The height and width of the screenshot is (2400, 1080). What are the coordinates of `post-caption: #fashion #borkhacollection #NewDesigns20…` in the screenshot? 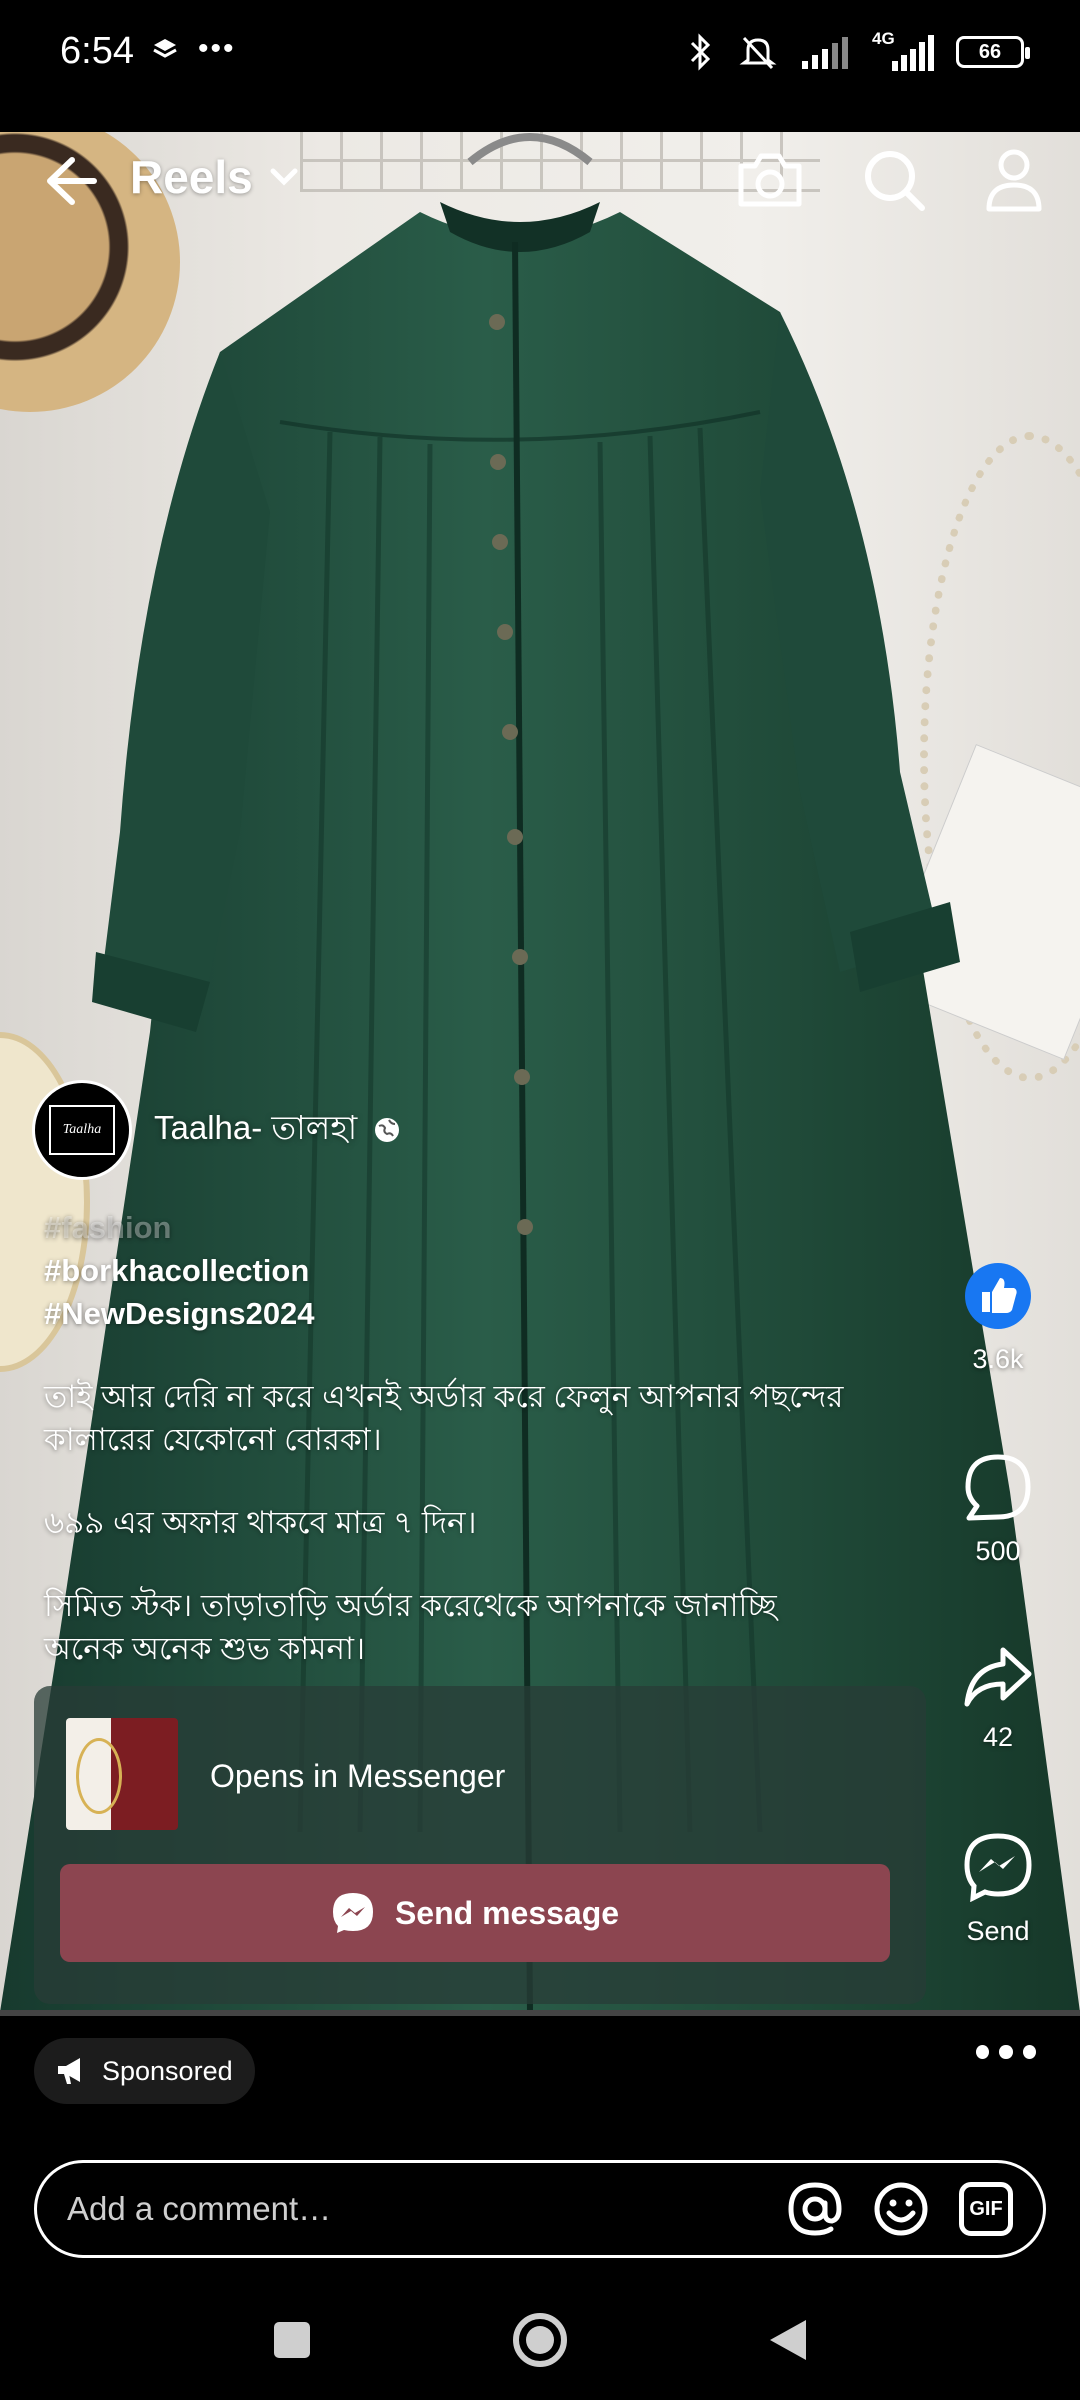 It's located at (454, 1438).